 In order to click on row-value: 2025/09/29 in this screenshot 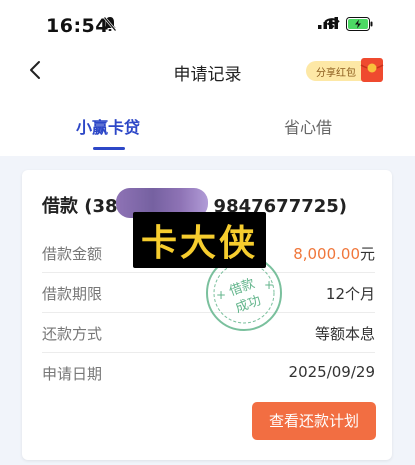, I will do `click(331, 372)`.